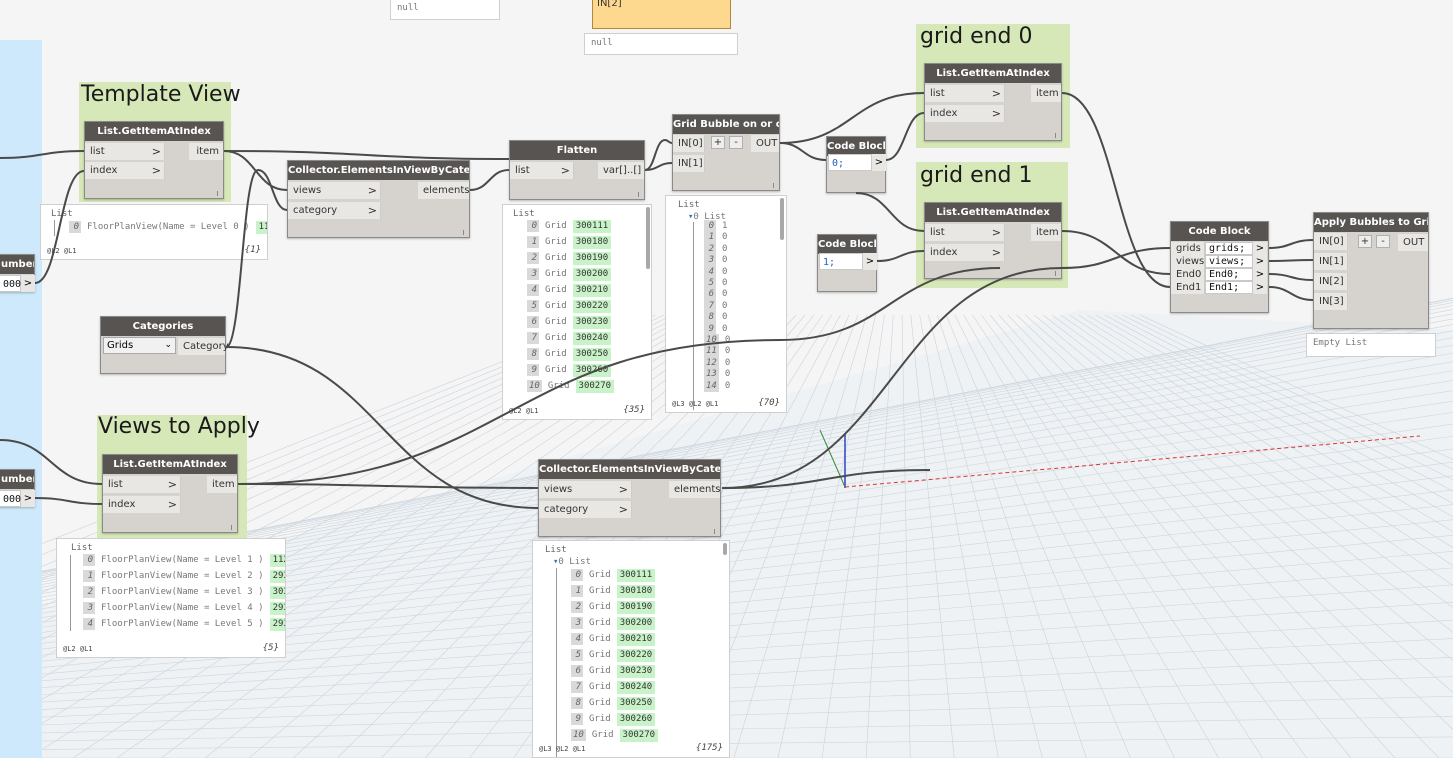  Describe the element at coordinates (689, 143) in the screenshot. I see `grid-bubble-in0-port: IN[0]` at that location.